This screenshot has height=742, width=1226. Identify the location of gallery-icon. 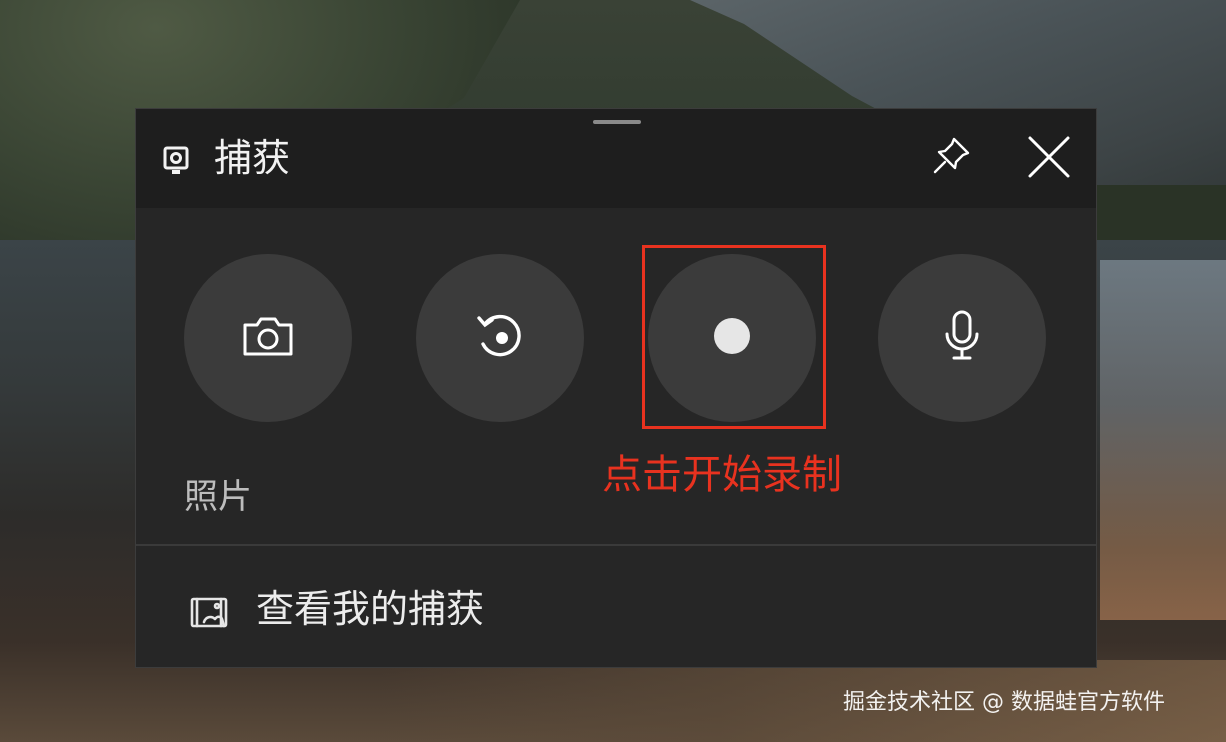
(211, 613).